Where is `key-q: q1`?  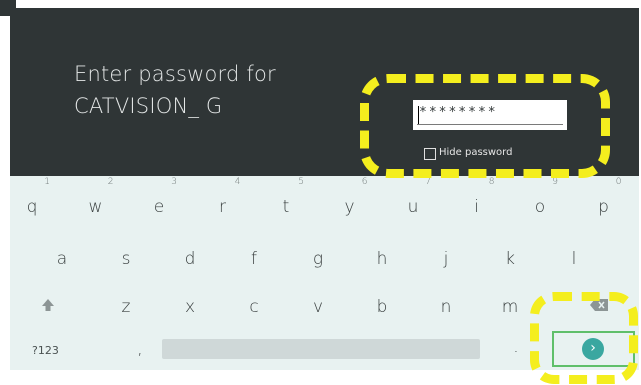
key-q: q1 is located at coordinates (32, 201).